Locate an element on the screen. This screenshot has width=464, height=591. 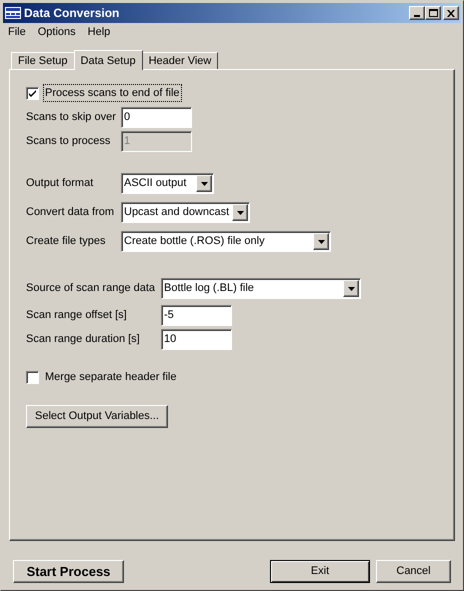
field-label: Create file types is located at coordinates (66, 242).